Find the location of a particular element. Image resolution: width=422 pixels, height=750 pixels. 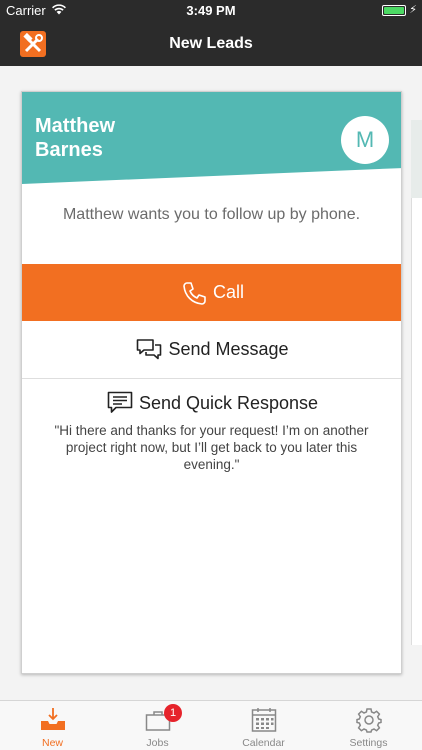

status-bar: Carrier 3:49 PM ⚡ is located at coordinates (211, 11).